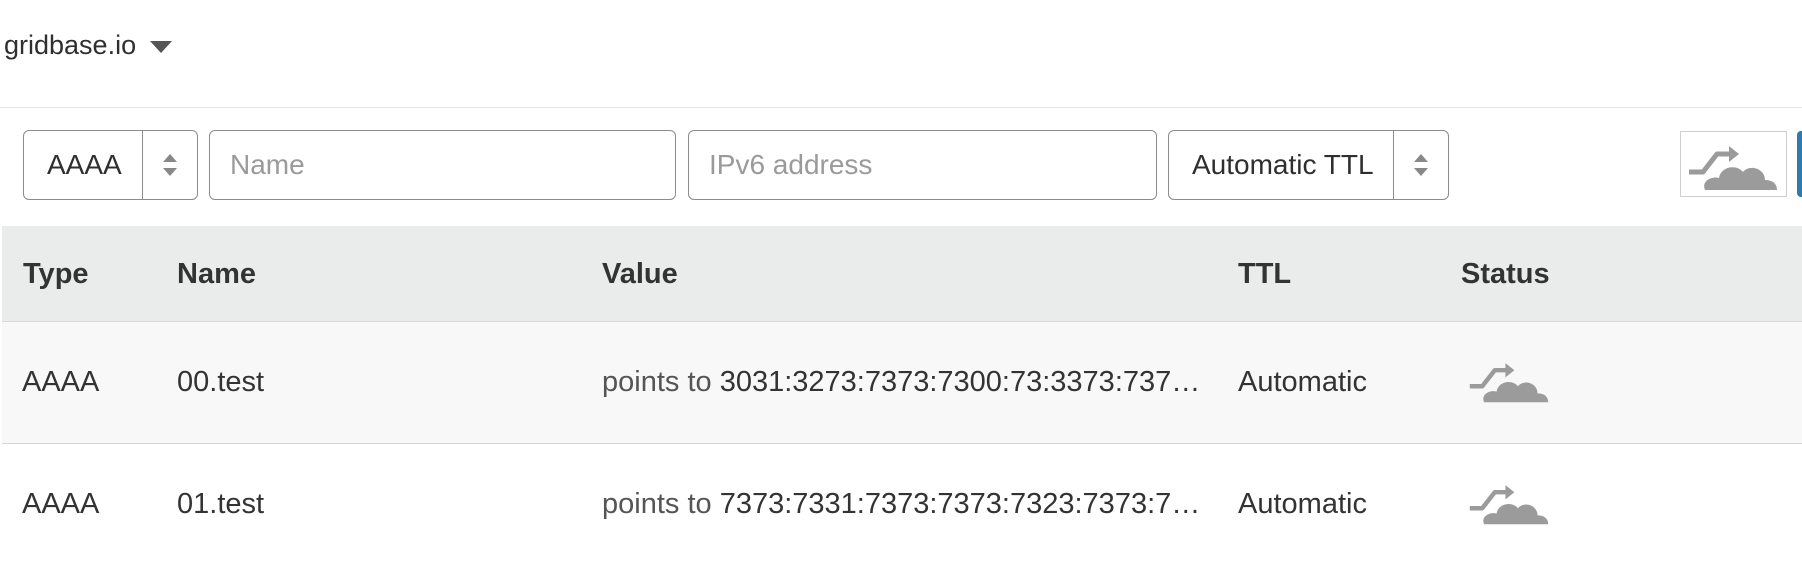 The image size is (1802, 562). Describe the element at coordinates (442, 165) in the screenshot. I see `name-input` at that location.